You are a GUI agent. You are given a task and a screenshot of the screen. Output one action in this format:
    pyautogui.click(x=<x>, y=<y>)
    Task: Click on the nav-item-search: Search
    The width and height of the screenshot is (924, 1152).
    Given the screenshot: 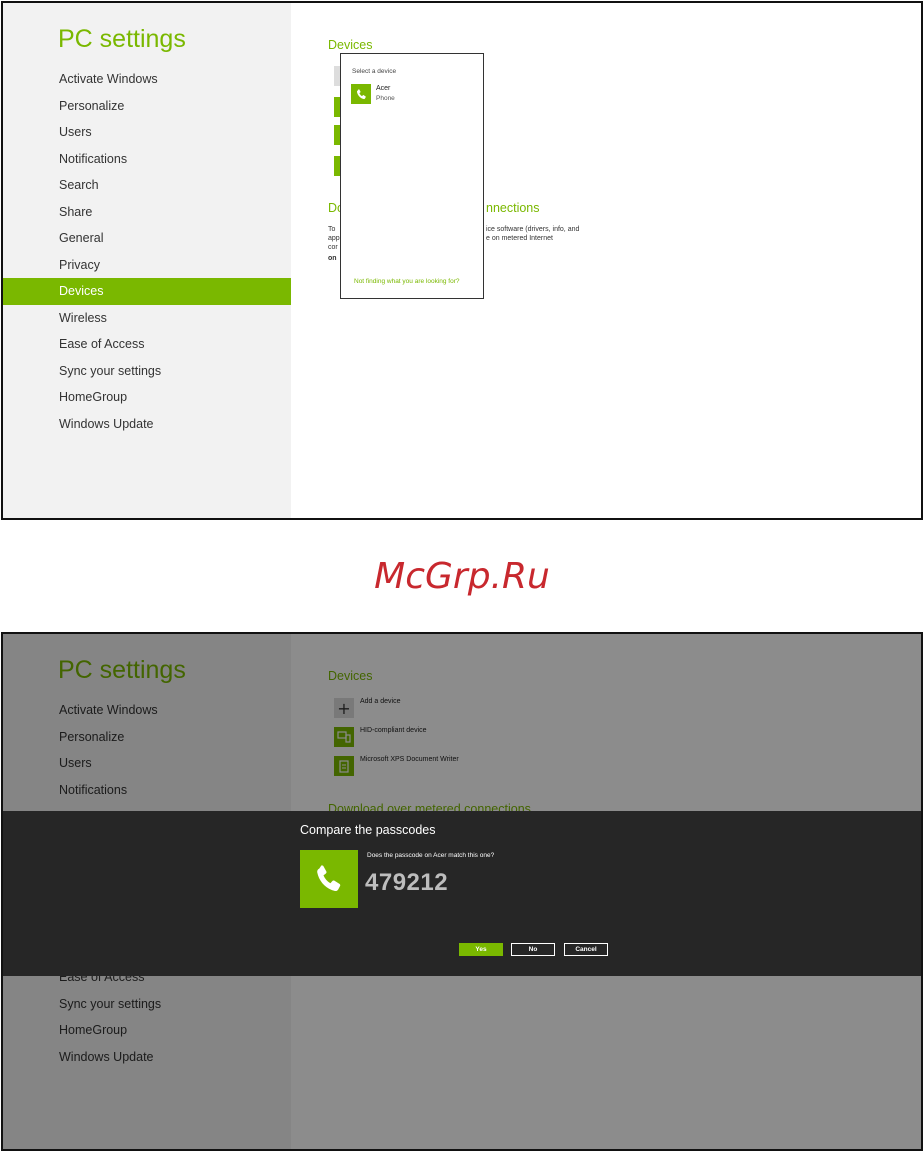 What is the action you would take?
    pyautogui.click(x=147, y=185)
    